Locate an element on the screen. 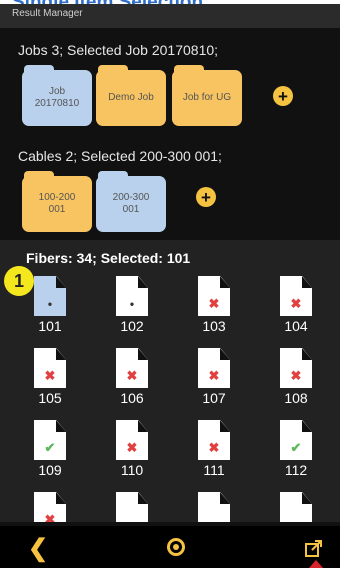 The height and width of the screenshot is (568, 340). fiber-number: 104 is located at coordinates (296, 326).